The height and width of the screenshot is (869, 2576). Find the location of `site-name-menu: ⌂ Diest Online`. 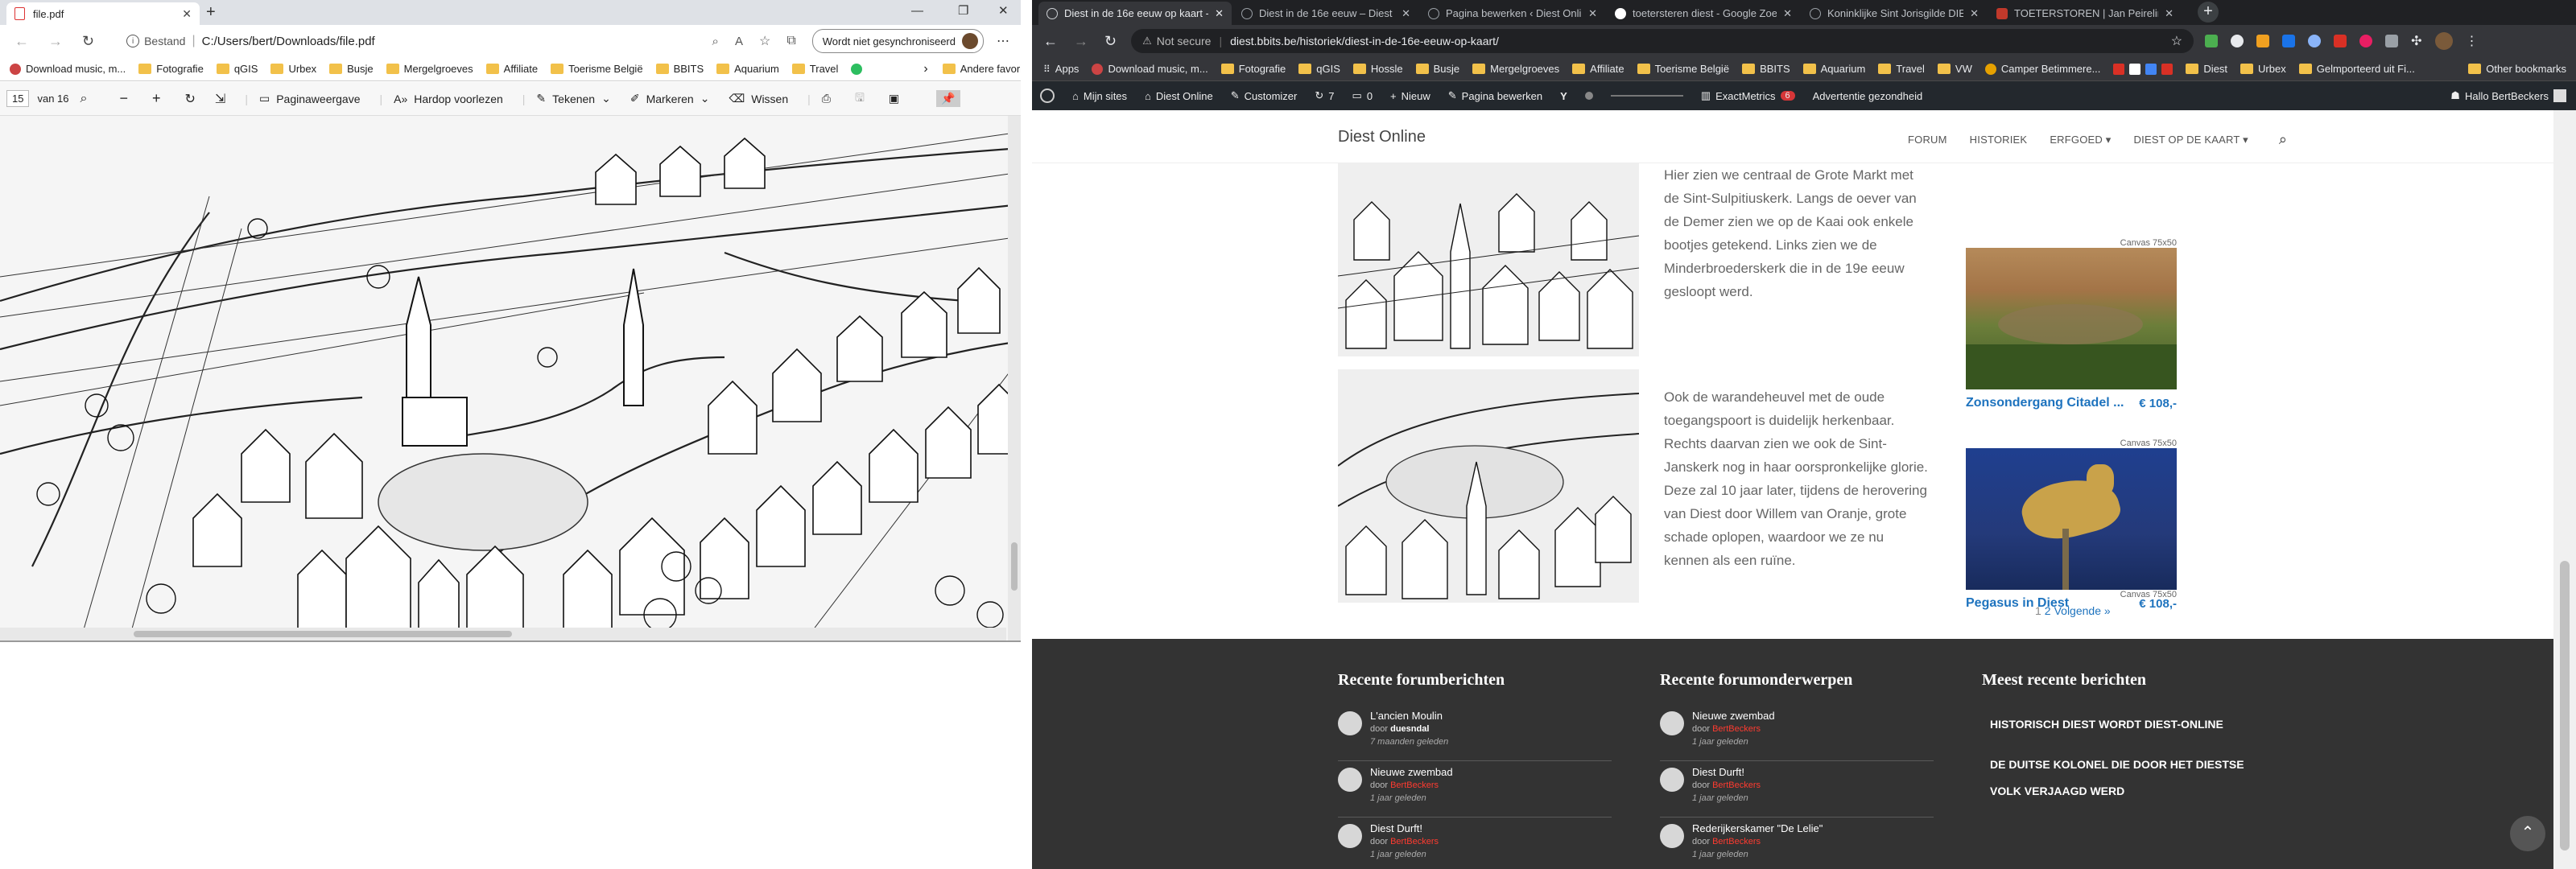

site-name-menu: ⌂ Diest Online is located at coordinates (1179, 96).